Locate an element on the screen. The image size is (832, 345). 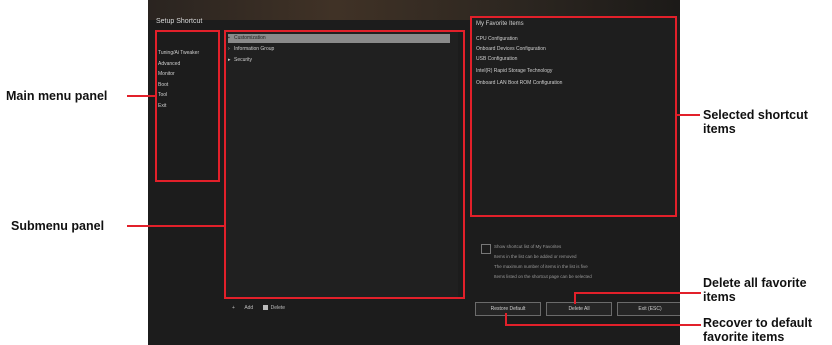
show-shortcut-checkbox is located at coordinates (486, 249).